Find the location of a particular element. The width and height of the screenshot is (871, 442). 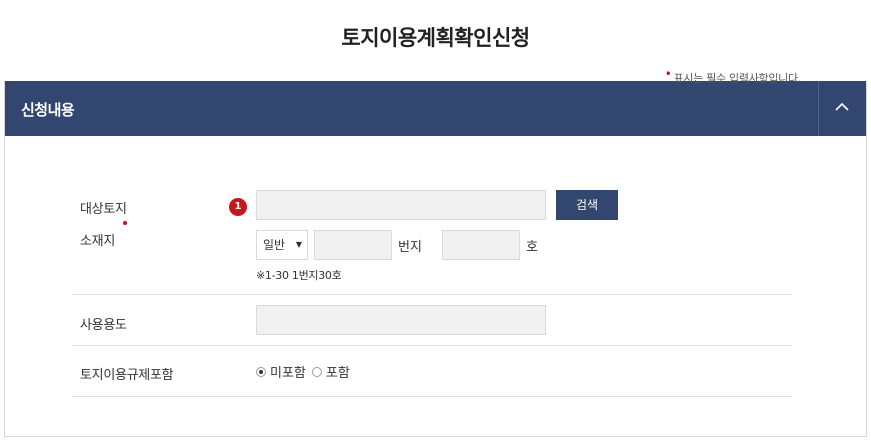

ho-unit-label: 호 is located at coordinates (532, 247).